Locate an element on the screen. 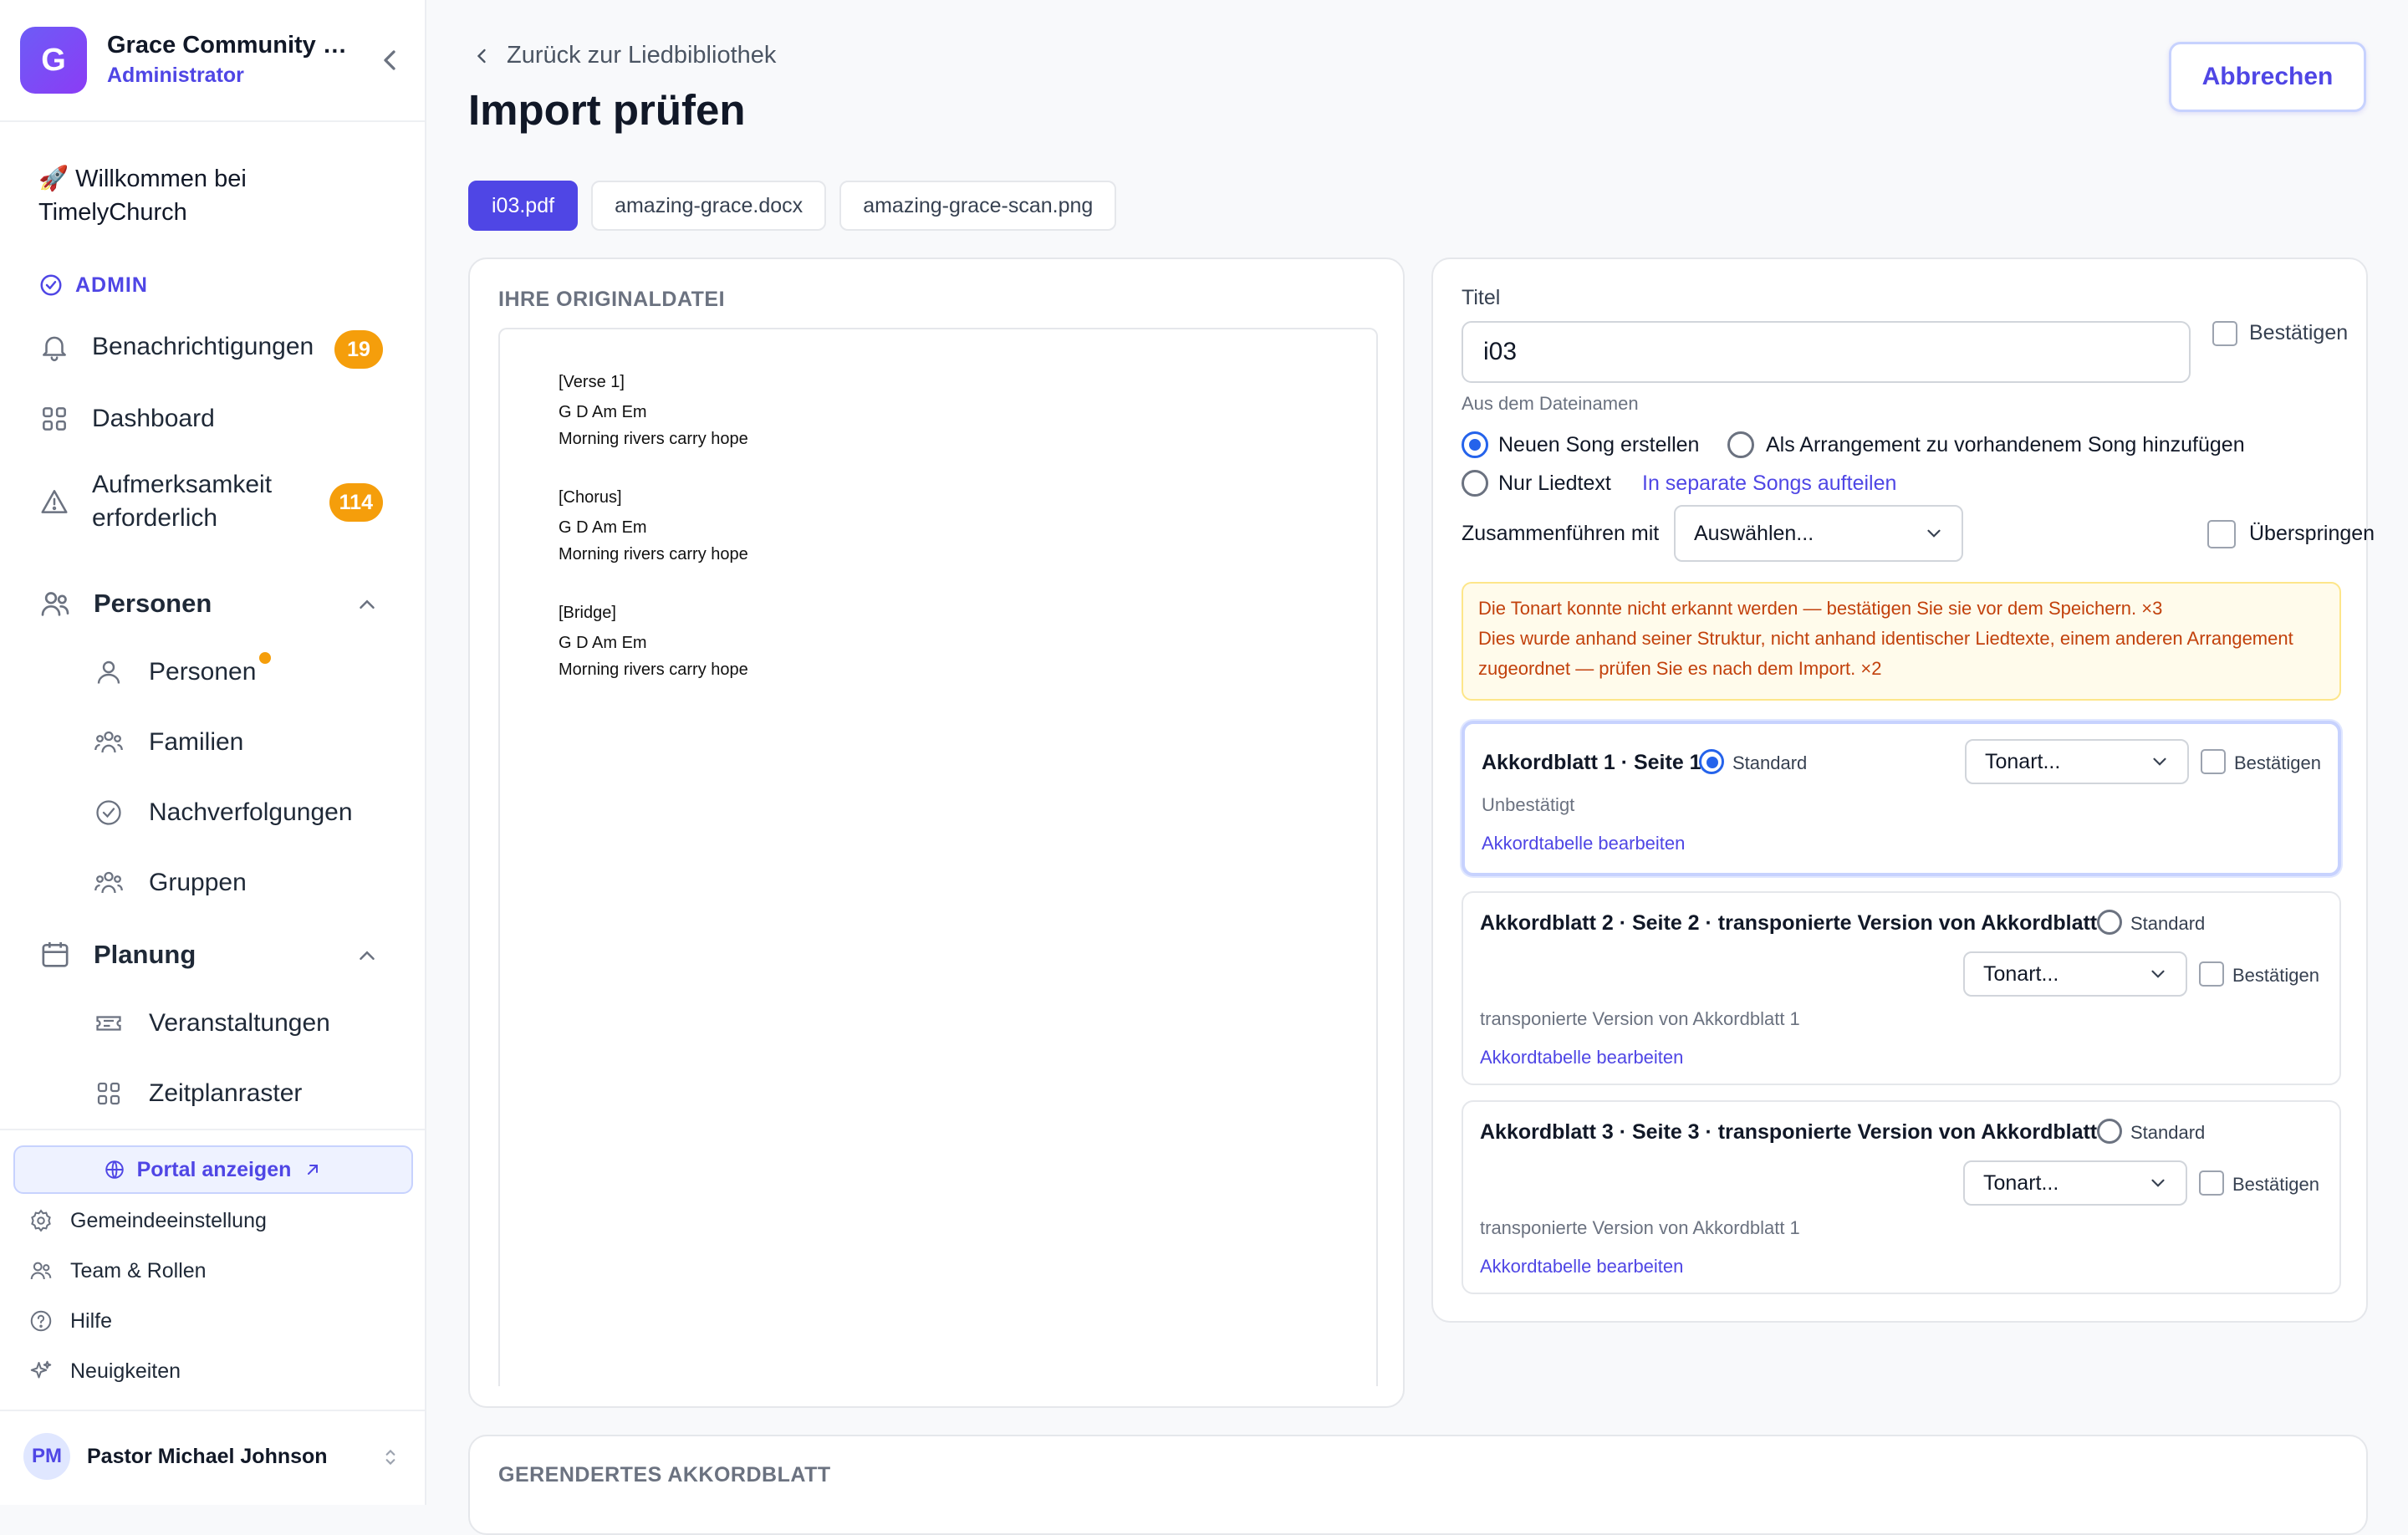 Image resolution: width=2408 pixels, height=1535 pixels. group-label: Planung is located at coordinates (145, 954).